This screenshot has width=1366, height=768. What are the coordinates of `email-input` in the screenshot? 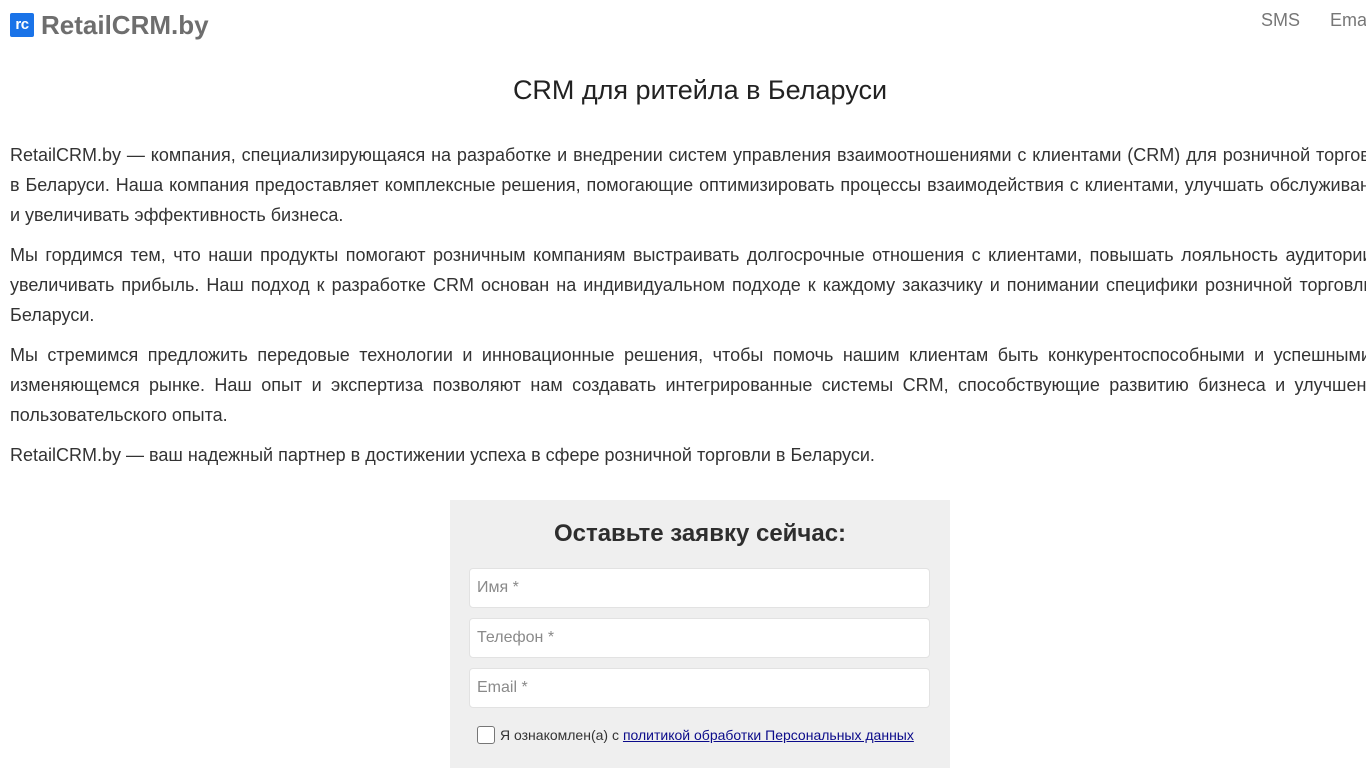 It's located at (699, 688).